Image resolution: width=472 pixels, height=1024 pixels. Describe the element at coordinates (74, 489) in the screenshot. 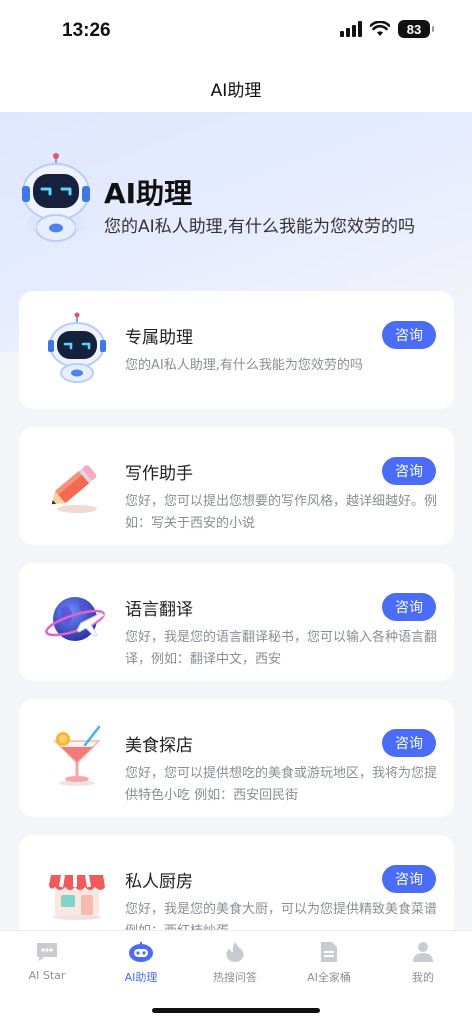

I see `pencil-icon` at that location.